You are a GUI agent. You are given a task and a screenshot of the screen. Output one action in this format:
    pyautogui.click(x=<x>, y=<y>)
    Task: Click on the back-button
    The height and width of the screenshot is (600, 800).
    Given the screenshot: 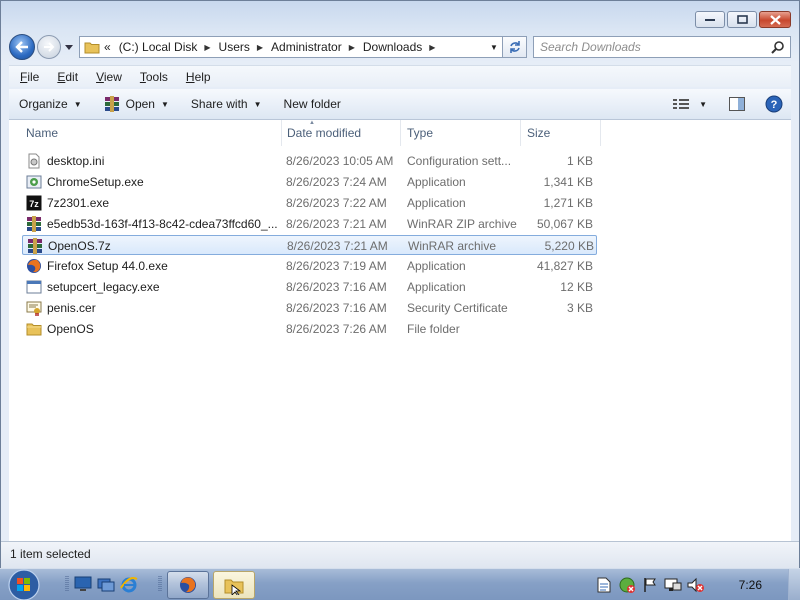 What is the action you would take?
    pyautogui.click(x=22, y=47)
    